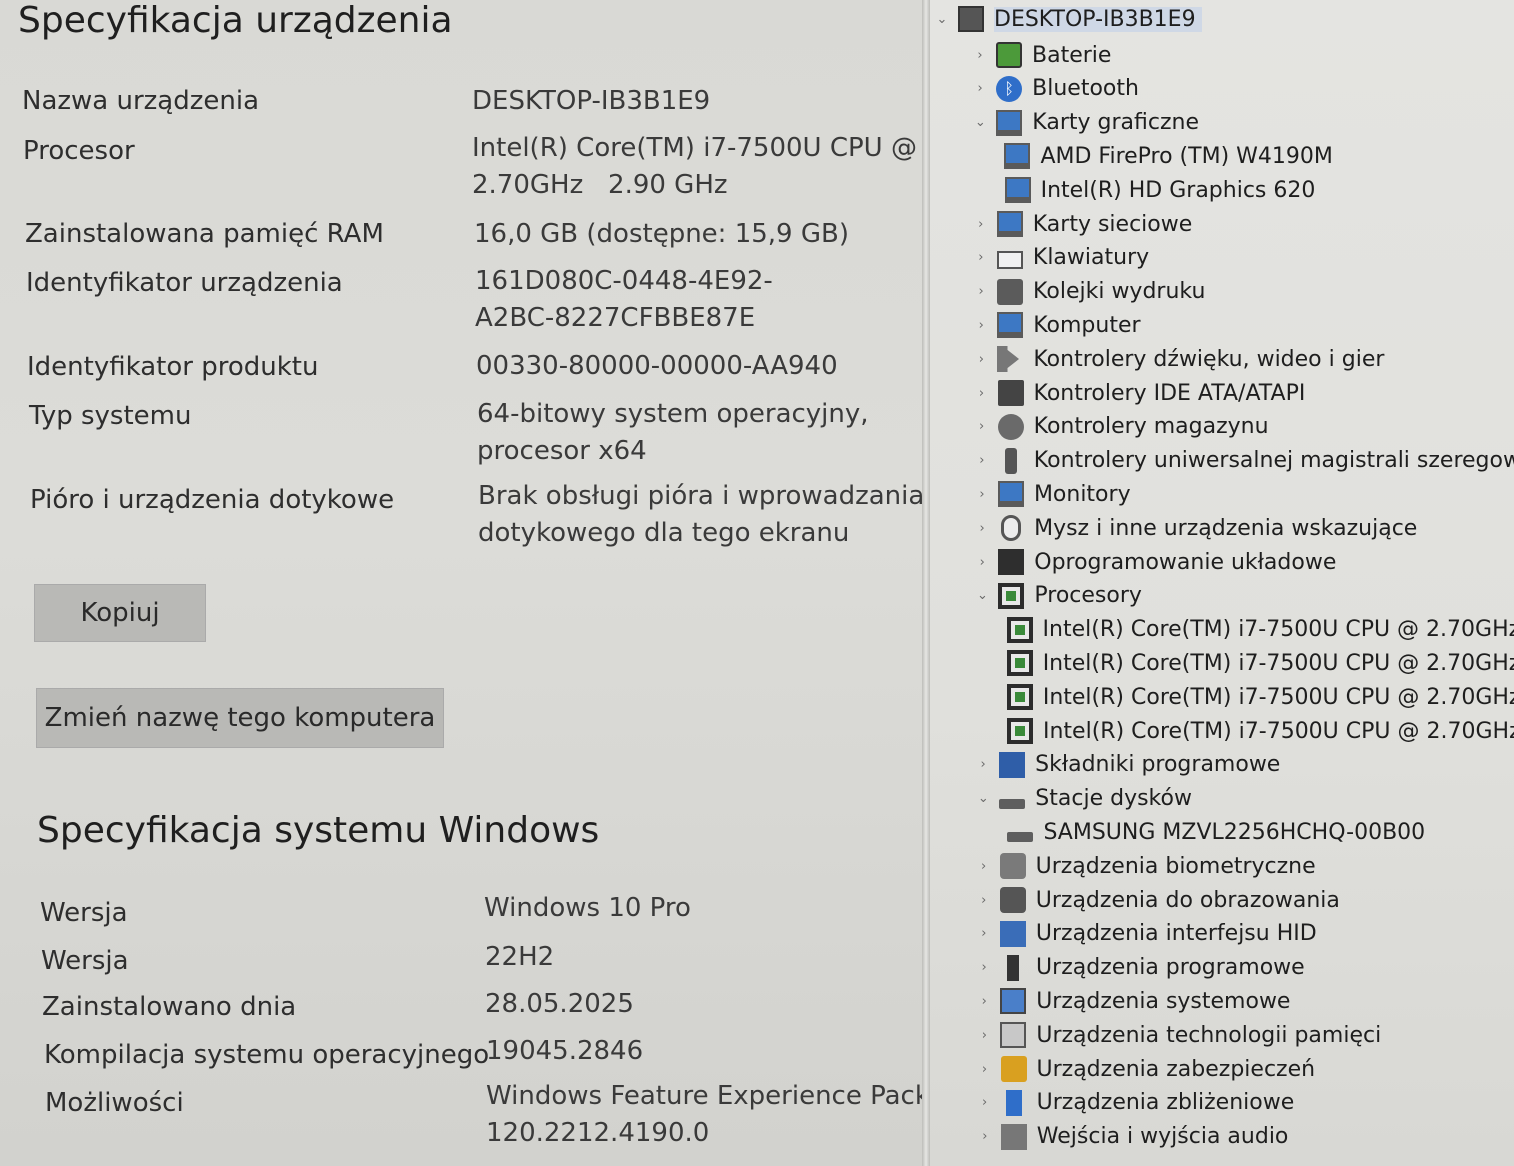 The image size is (1514, 1166). I want to click on tree-root-label: DESKTOP-IB3B1E9, so click(1098, 19).